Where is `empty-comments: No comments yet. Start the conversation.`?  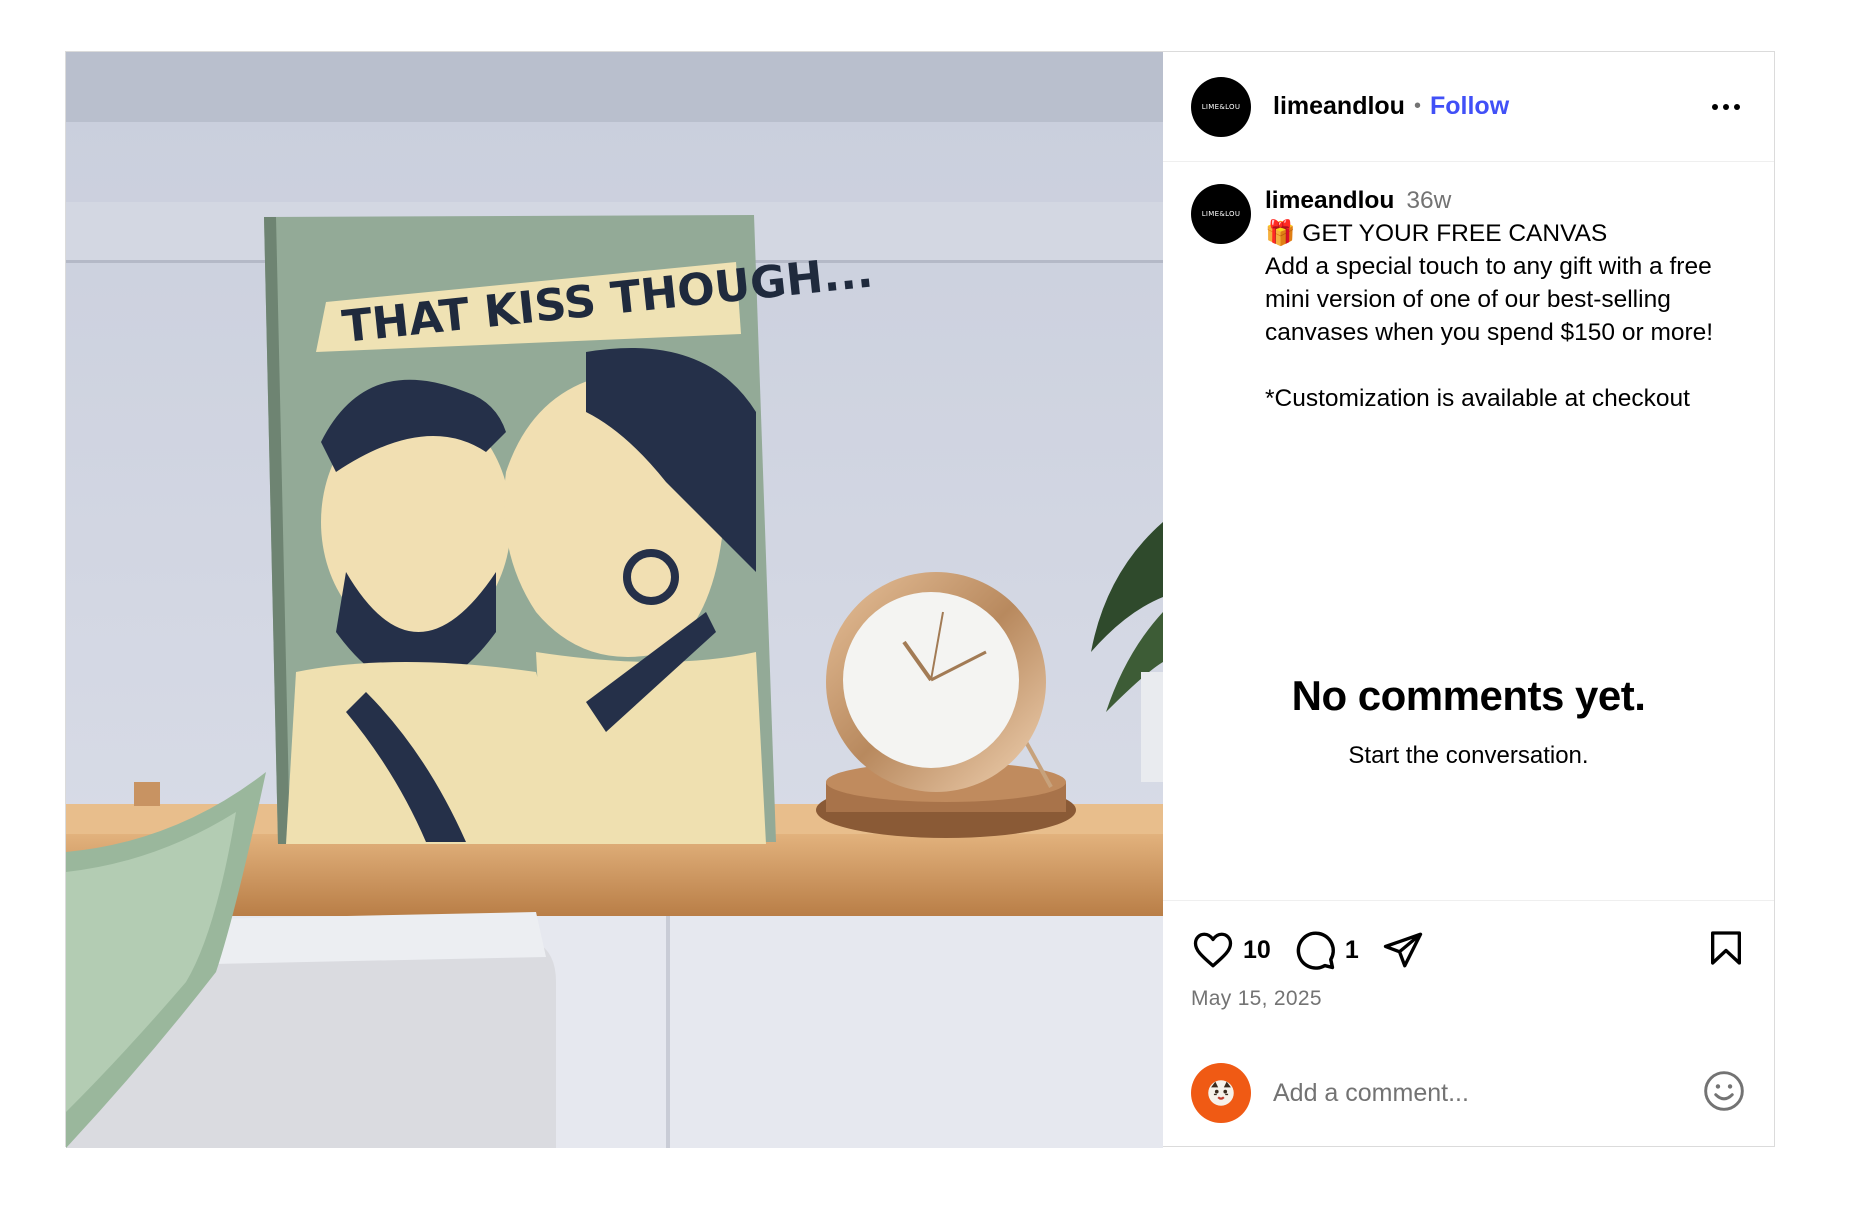
empty-comments: No comments yet. Start the conversation. is located at coordinates (1468, 721).